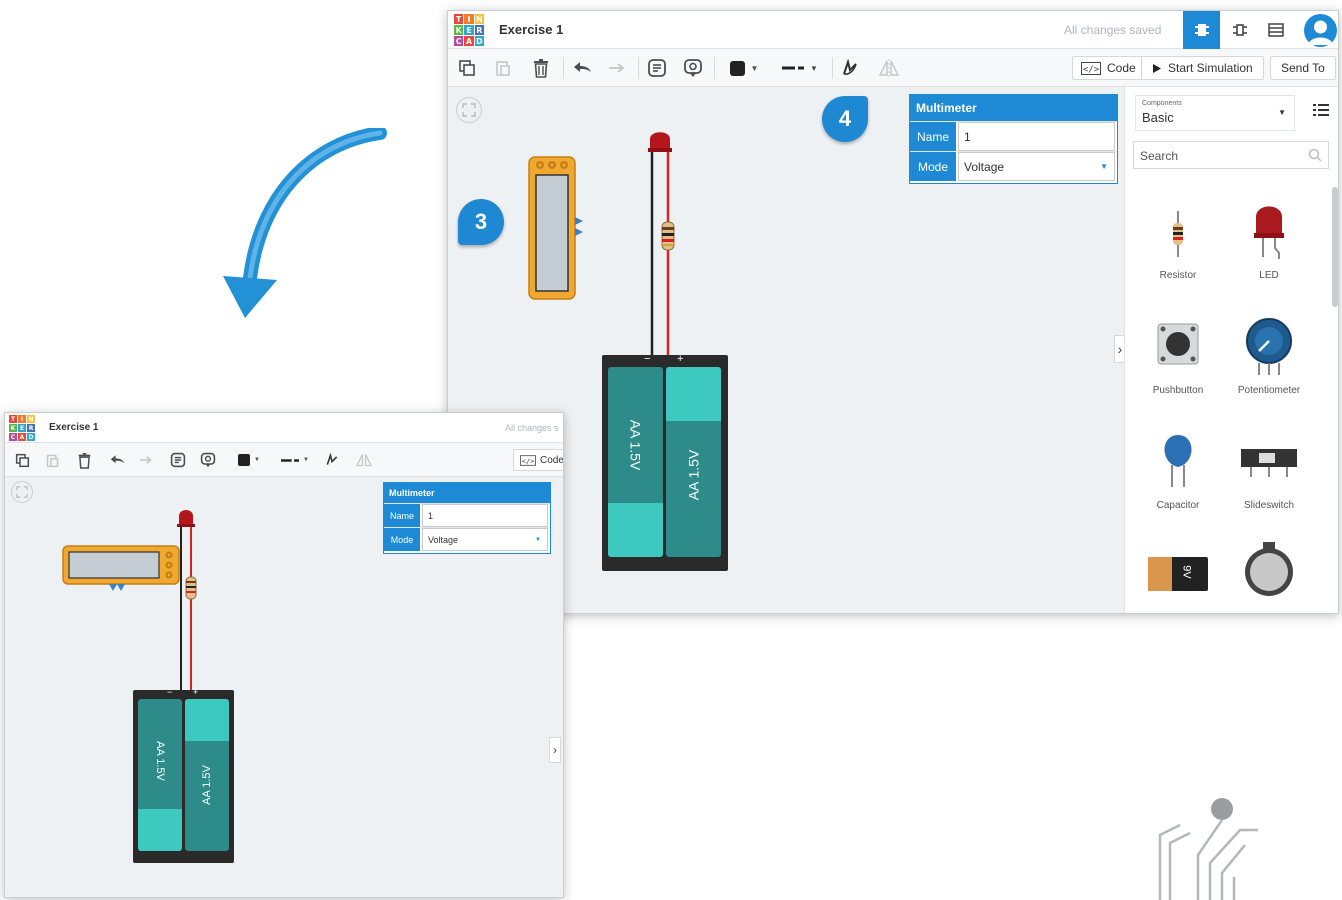 Image resolution: width=1342 pixels, height=900 pixels. I want to click on start-simulation-label: Start Simulation, so click(1210, 68).